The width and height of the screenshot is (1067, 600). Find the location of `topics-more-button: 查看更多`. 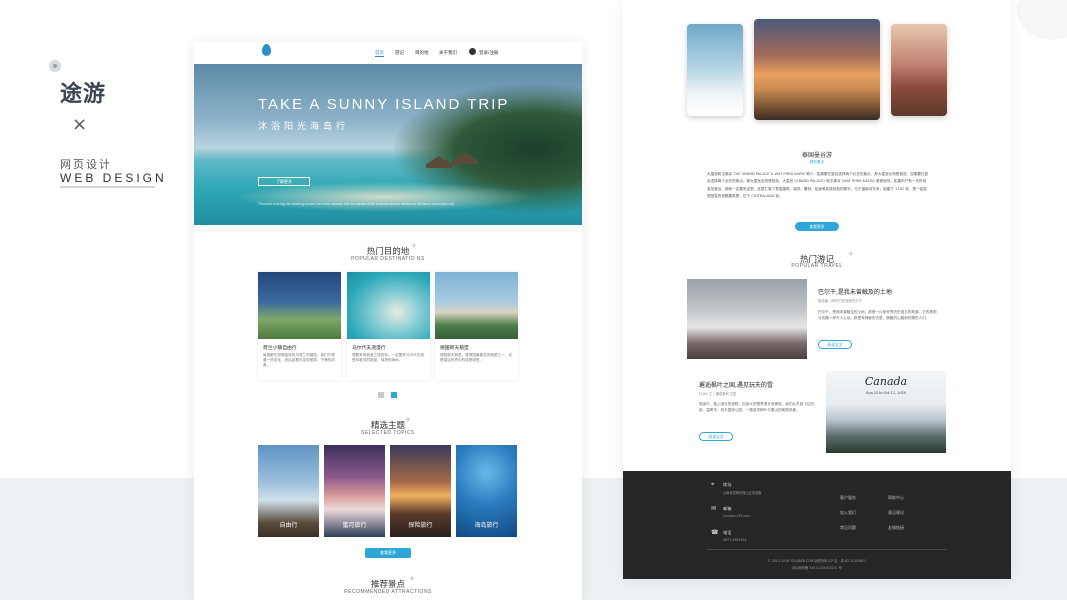

topics-more-button: 查看更多 is located at coordinates (388, 553).